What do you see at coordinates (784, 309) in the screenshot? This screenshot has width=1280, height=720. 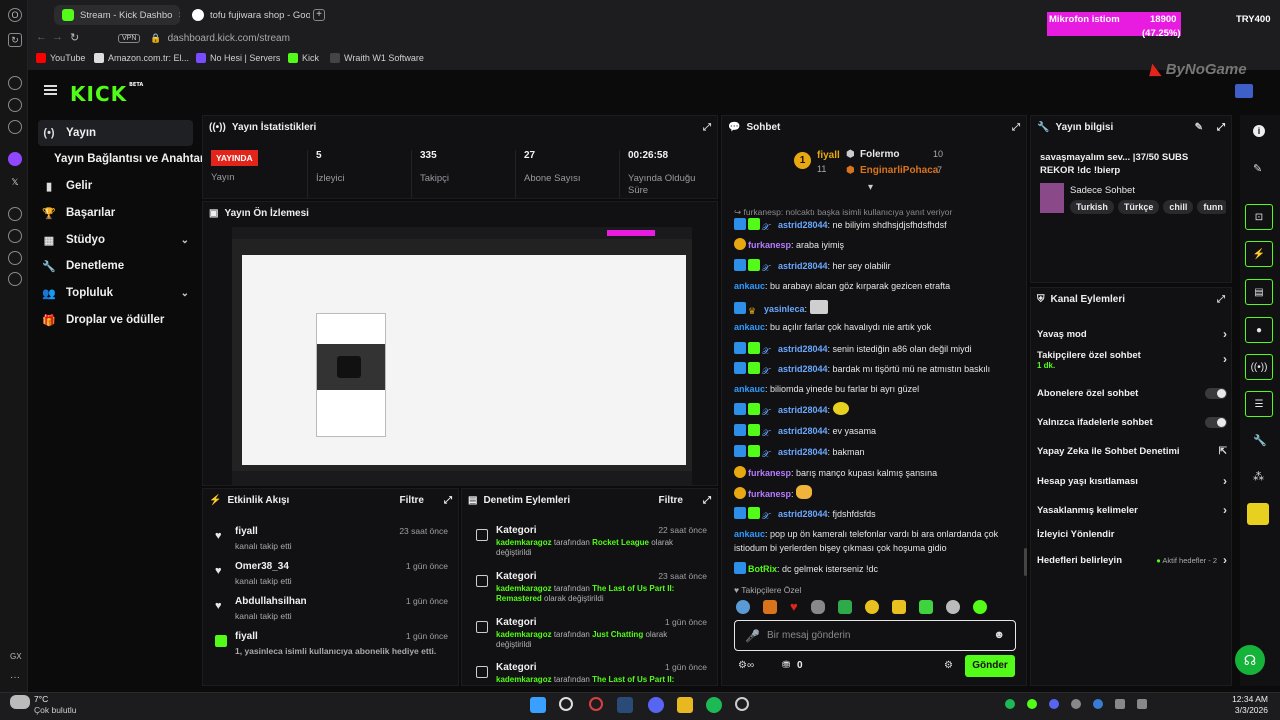 I see `chat-username: yasinleca` at bounding box center [784, 309].